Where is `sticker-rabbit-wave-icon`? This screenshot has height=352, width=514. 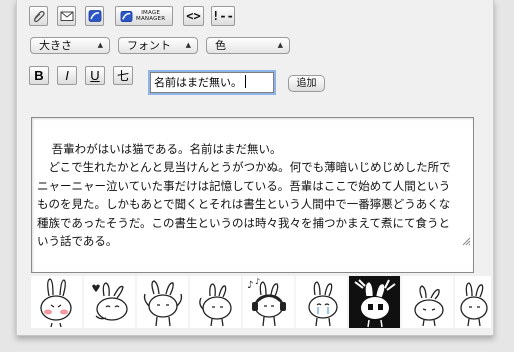 sticker-rabbit-wave-icon is located at coordinates (215, 302).